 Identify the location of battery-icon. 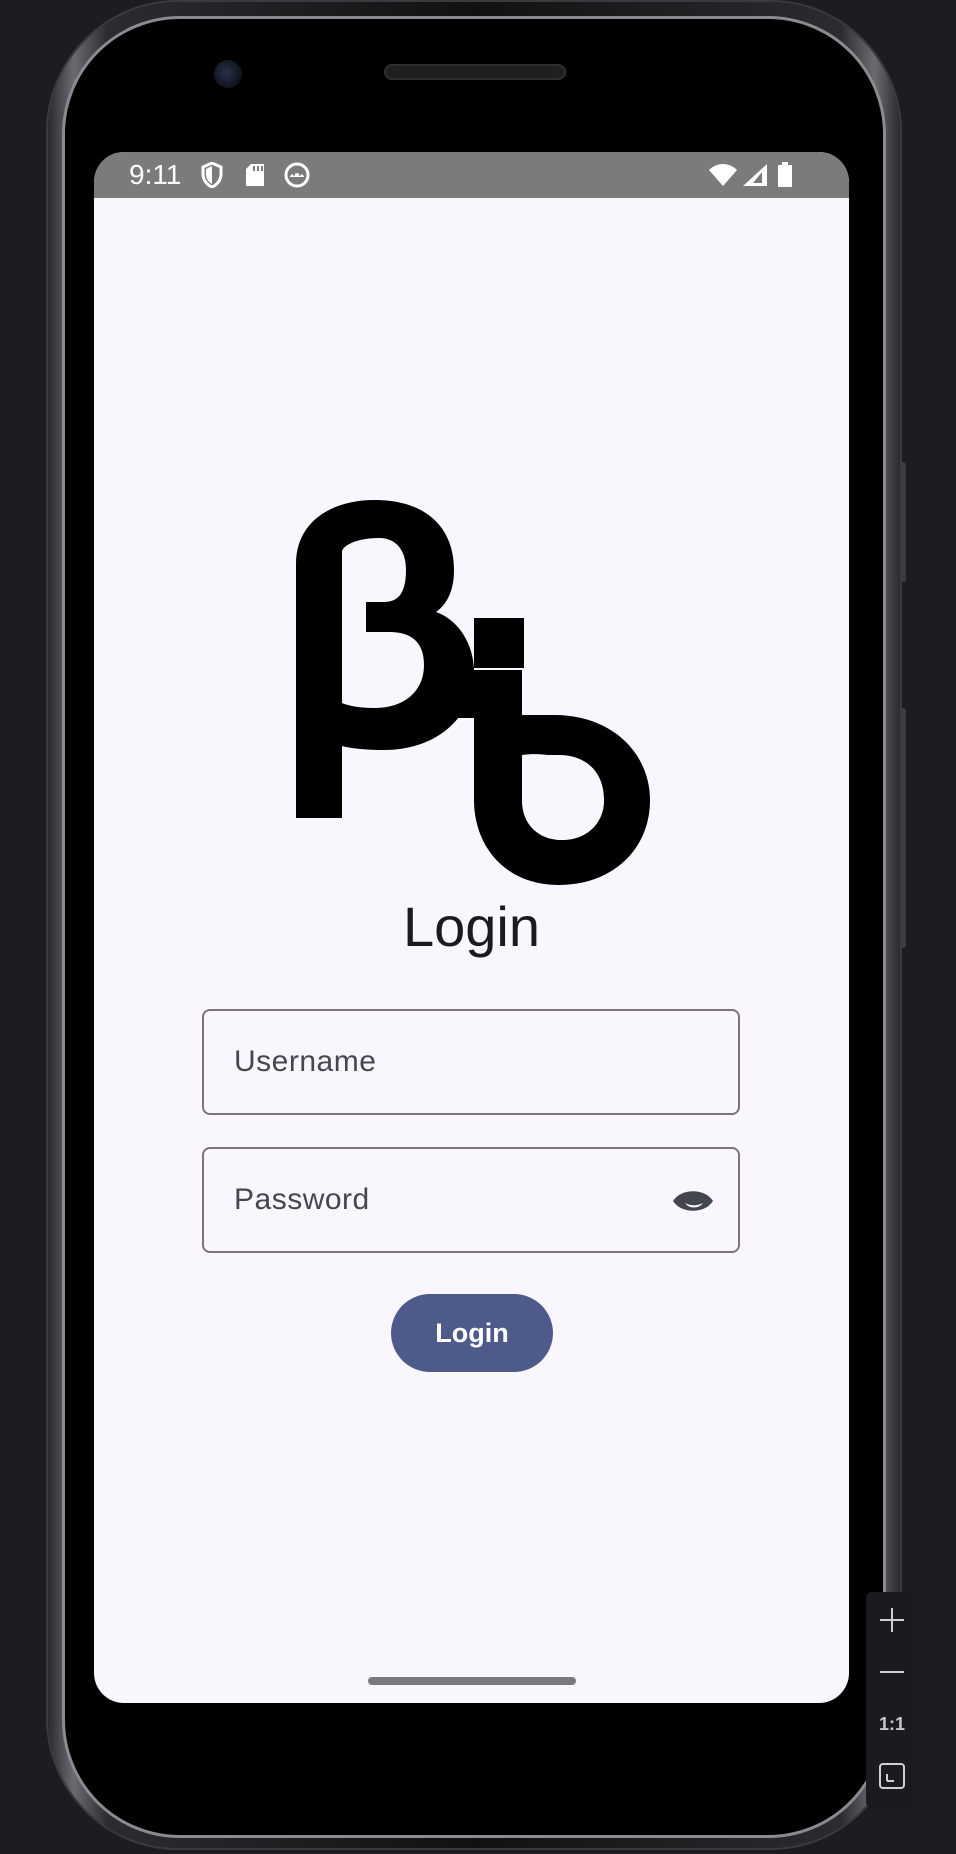
(785, 175).